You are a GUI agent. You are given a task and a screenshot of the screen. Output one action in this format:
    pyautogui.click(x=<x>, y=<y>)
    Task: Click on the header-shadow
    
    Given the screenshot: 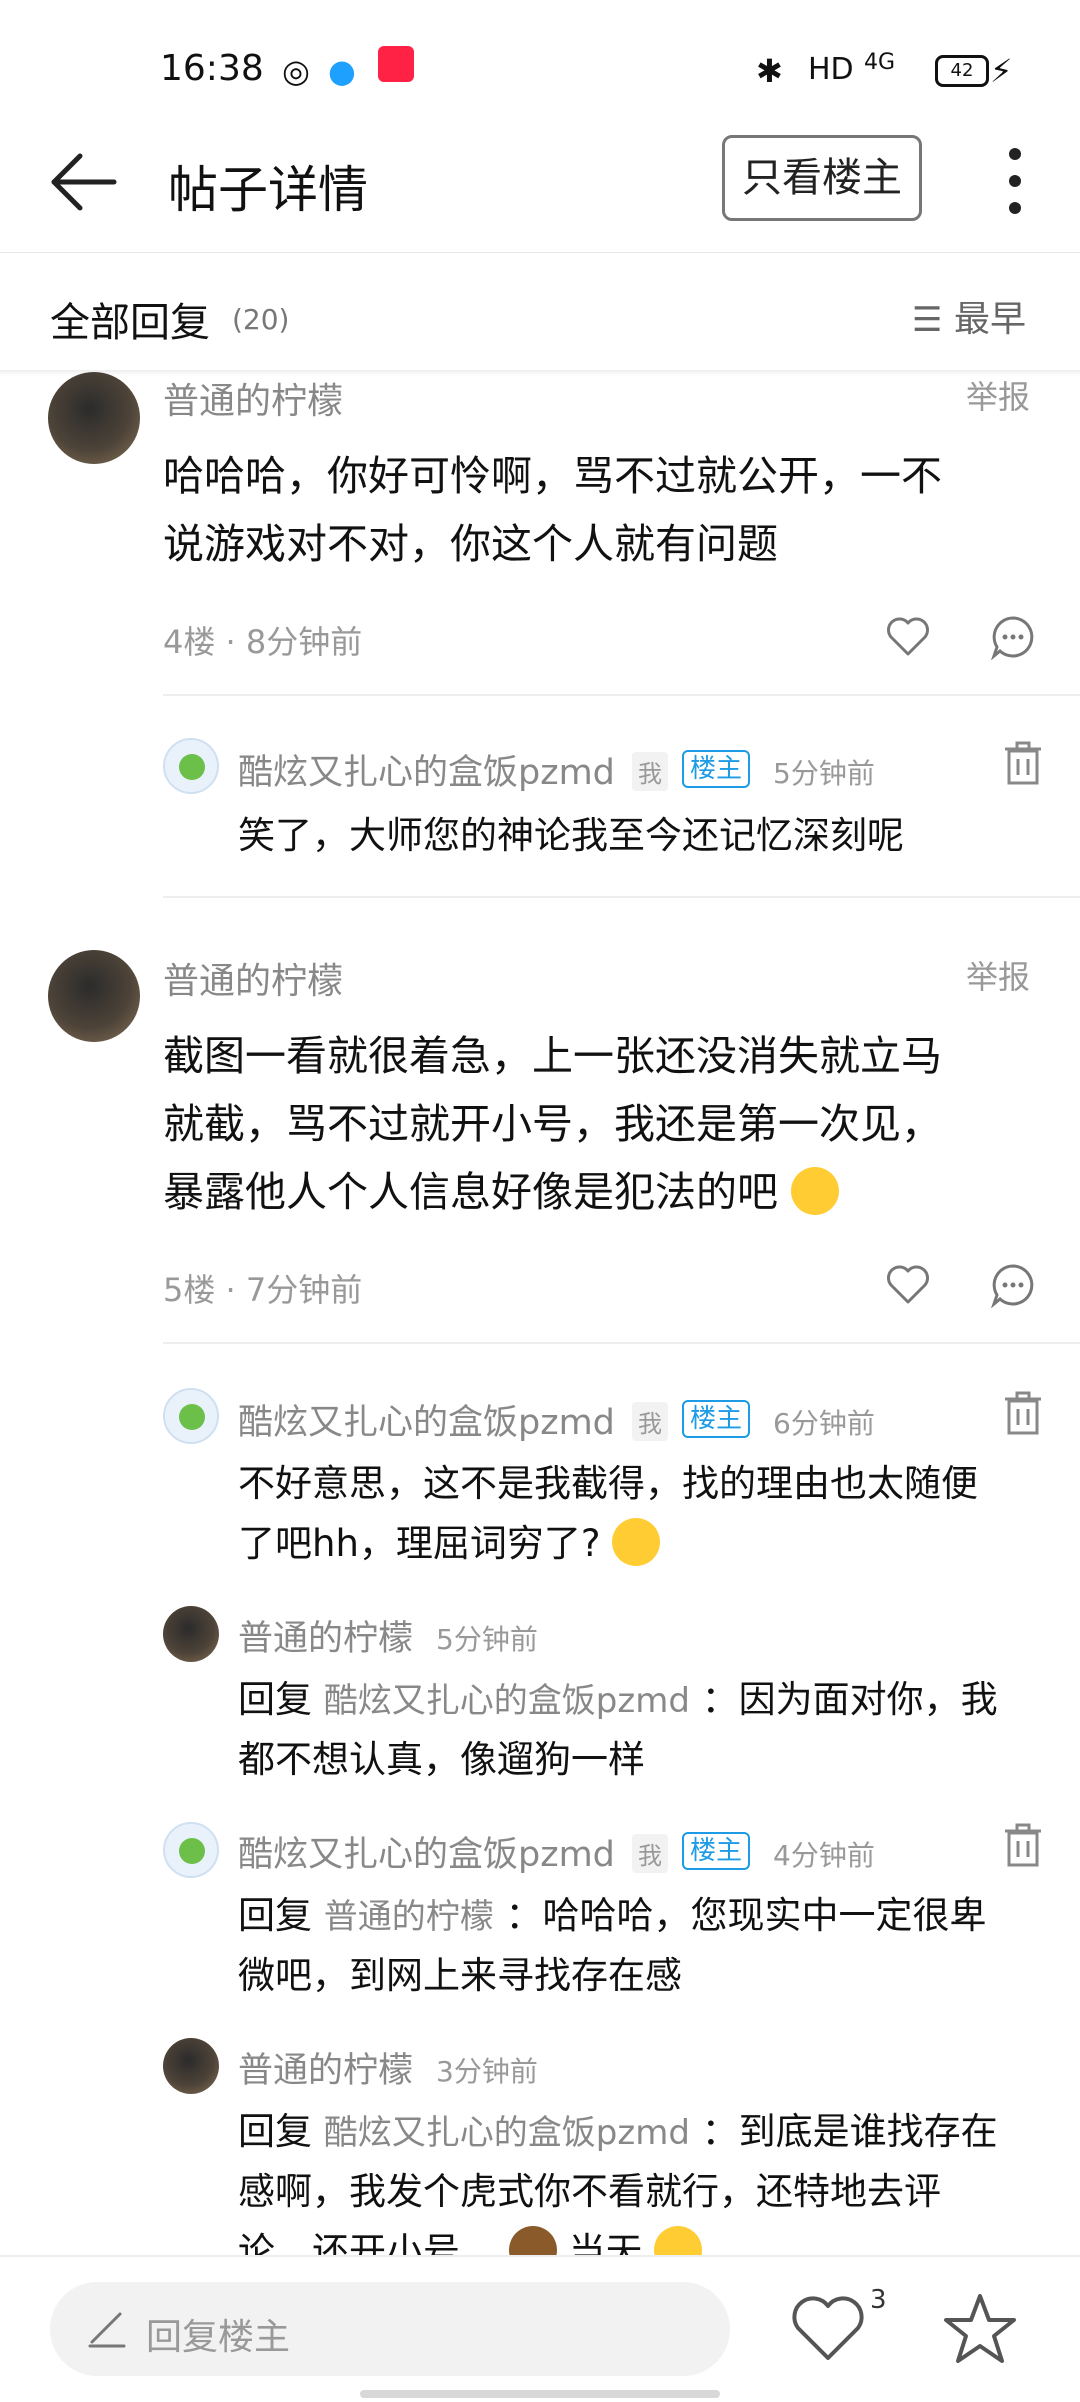 What is the action you would take?
    pyautogui.click(x=540, y=373)
    